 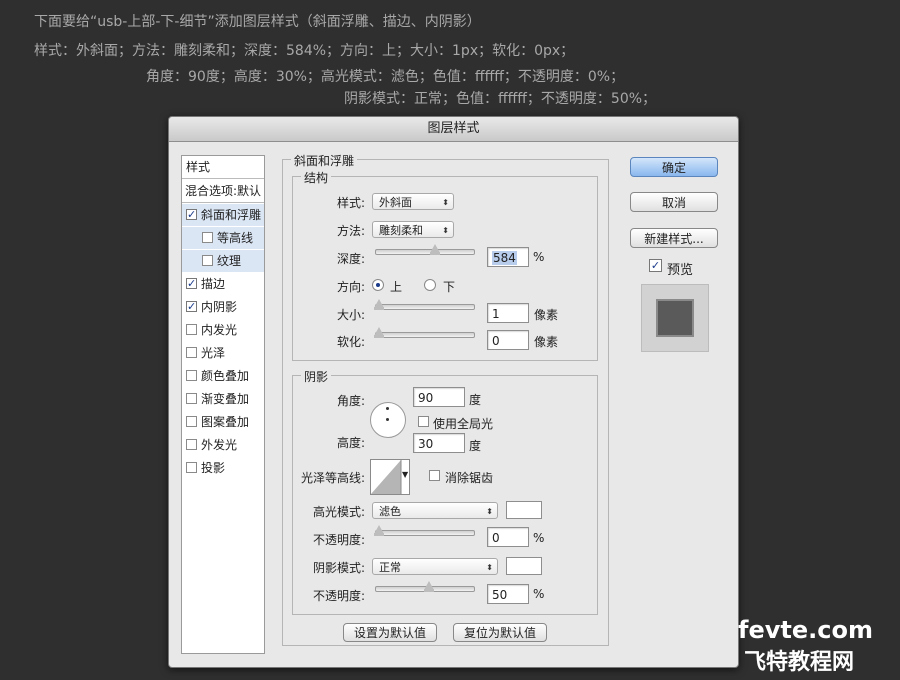 I want to click on highlight-mode-select: 滤色 ⬍, so click(x=435, y=510).